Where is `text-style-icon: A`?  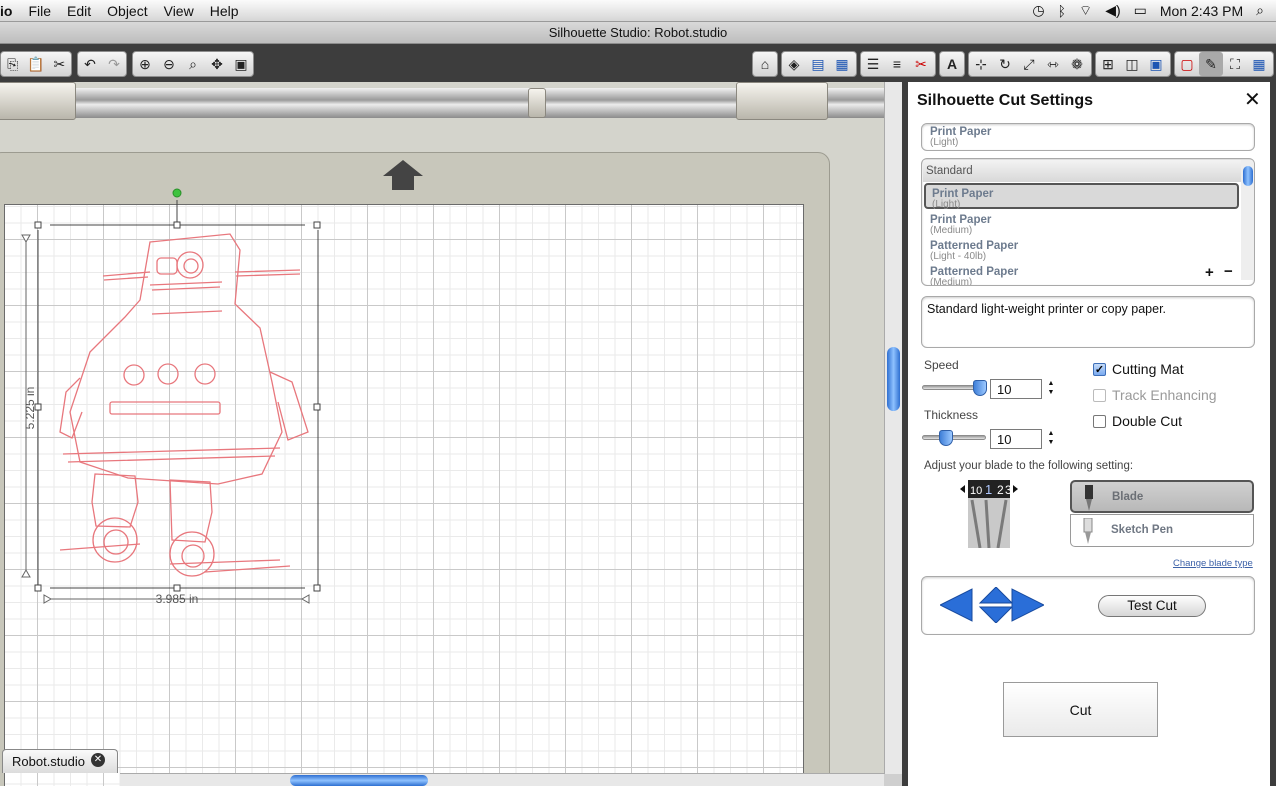 text-style-icon: A is located at coordinates (952, 64).